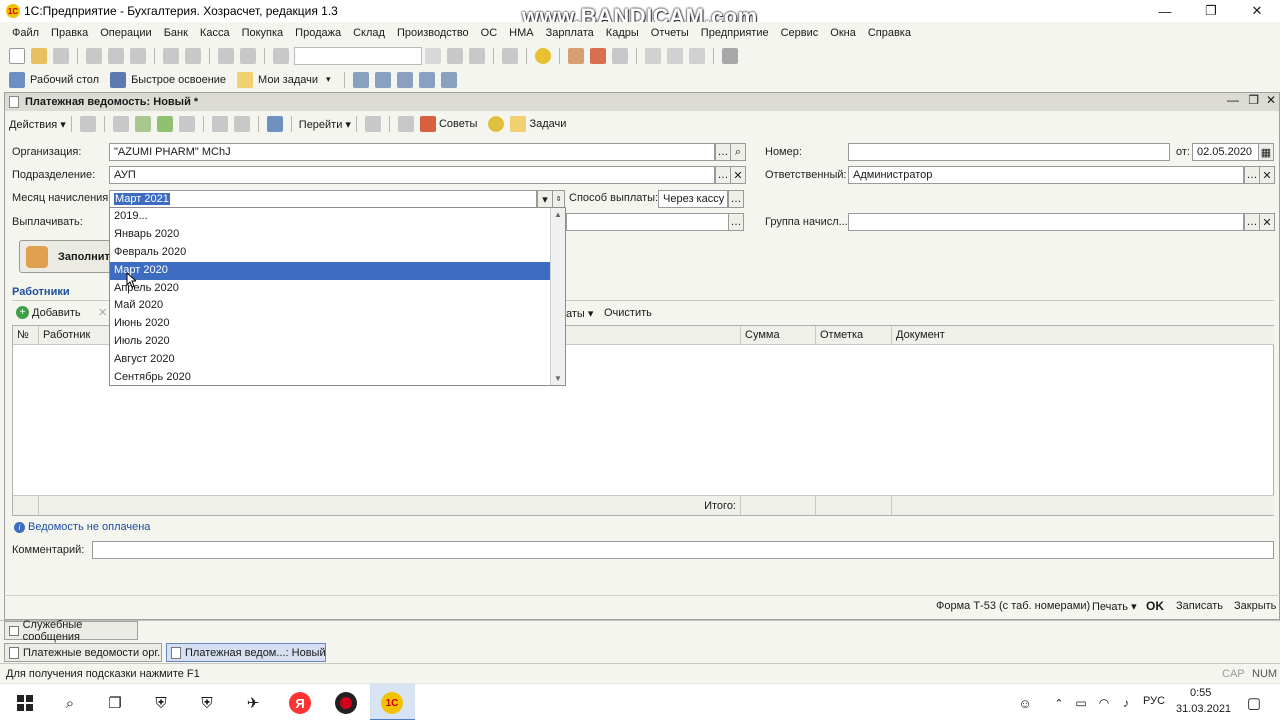 The height and width of the screenshot is (720, 1280). Describe the element at coordinates (328, 79) in the screenshot. I see `chevron-down-icon: ▾` at that location.